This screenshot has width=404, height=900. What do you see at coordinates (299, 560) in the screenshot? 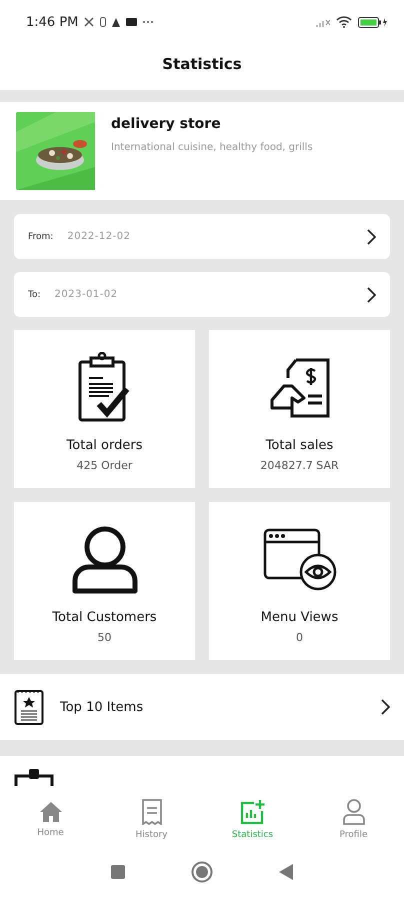
I see `browser-eye-icon` at bounding box center [299, 560].